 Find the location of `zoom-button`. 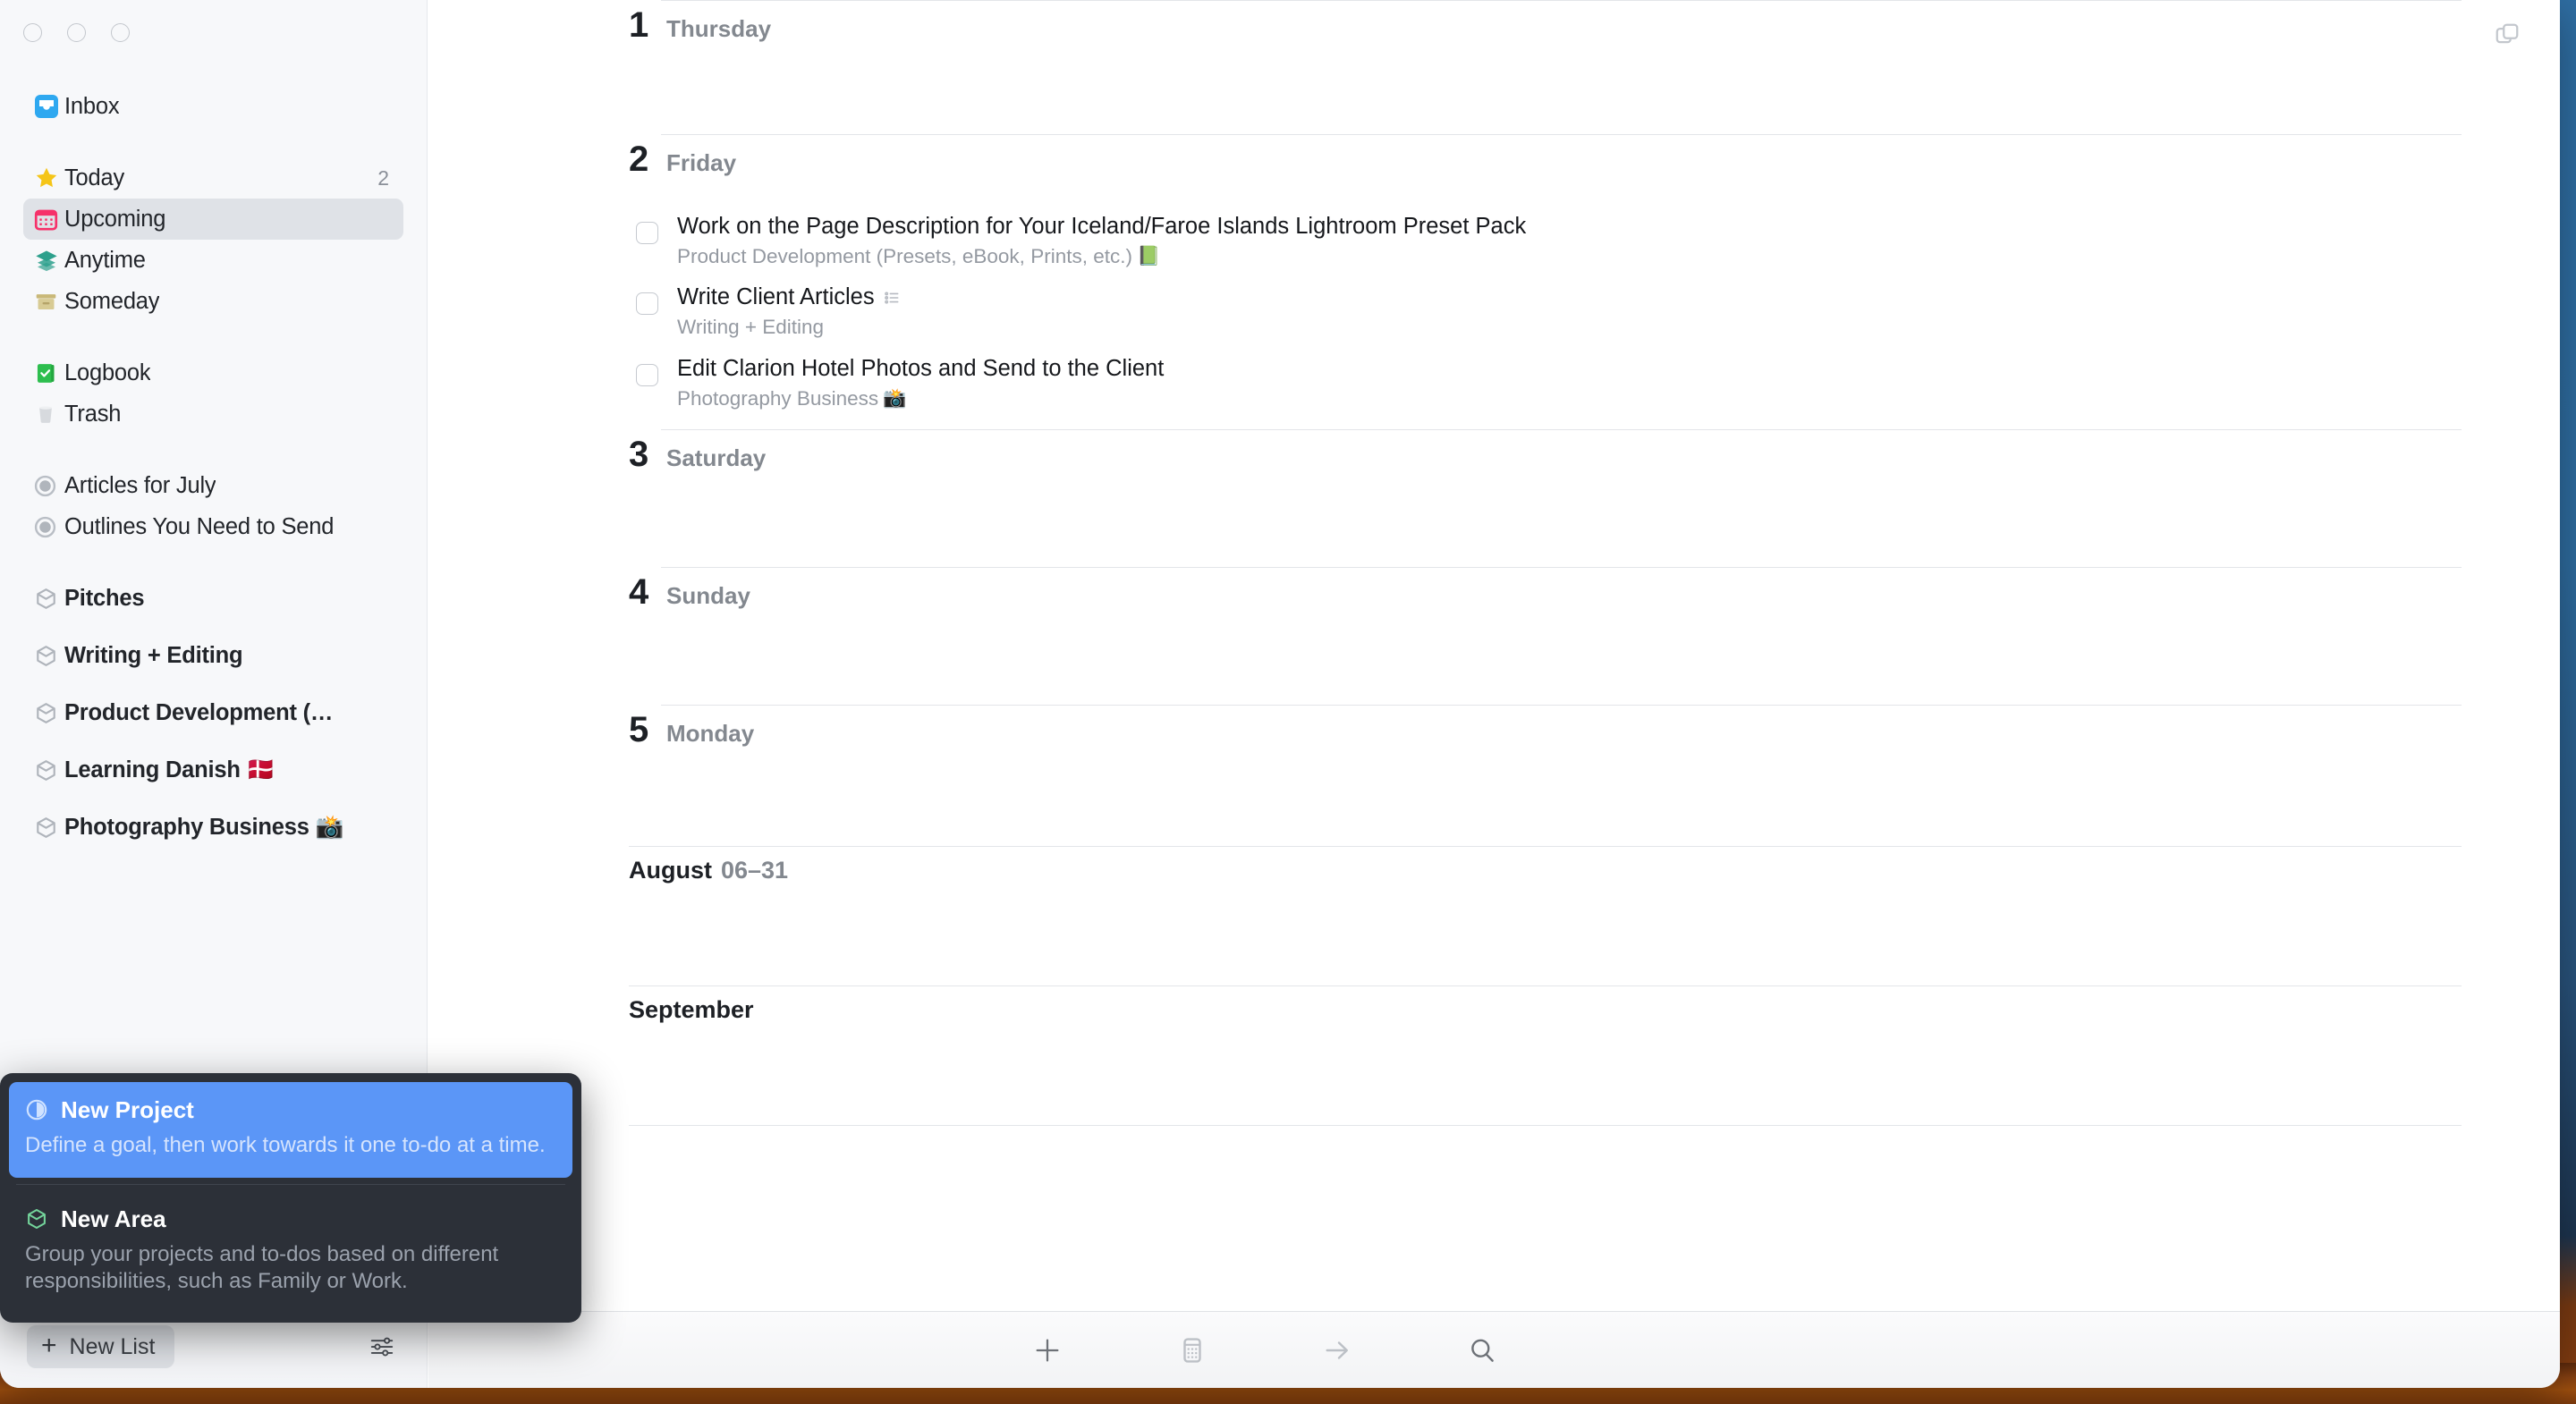

zoom-button is located at coordinates (120, 32).